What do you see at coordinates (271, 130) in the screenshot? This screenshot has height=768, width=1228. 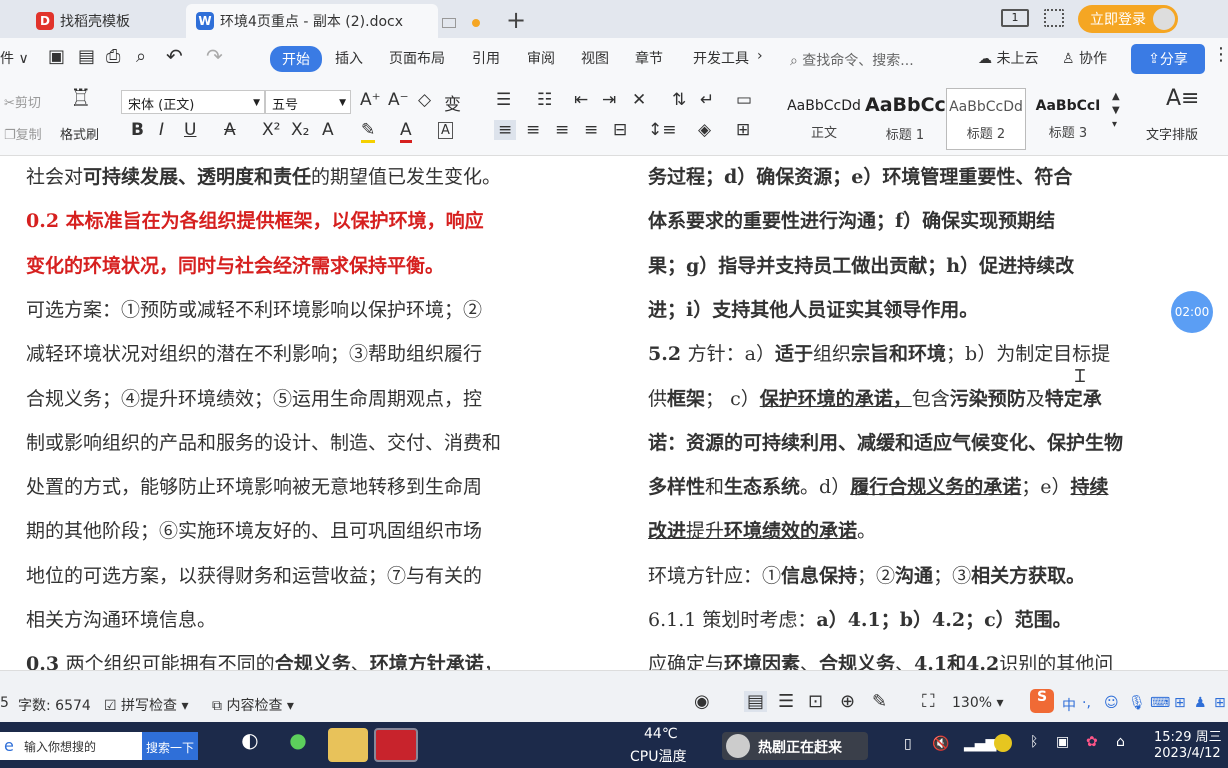 I see `superscript-button: X²` at bounding box center [271, 130].